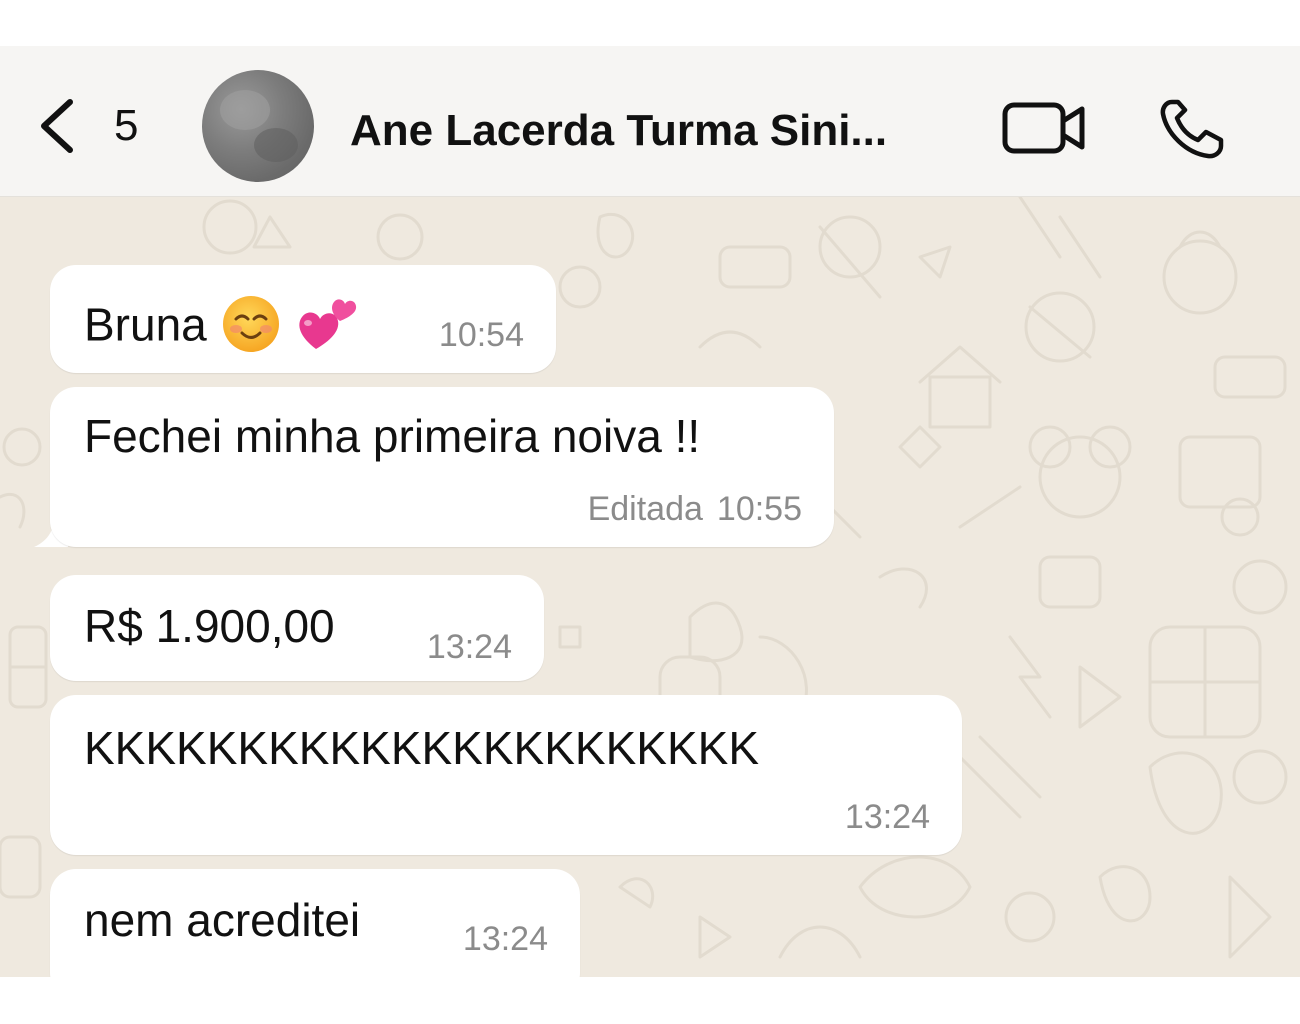  I want to click on edited-label: Editada, so click(645, 509).